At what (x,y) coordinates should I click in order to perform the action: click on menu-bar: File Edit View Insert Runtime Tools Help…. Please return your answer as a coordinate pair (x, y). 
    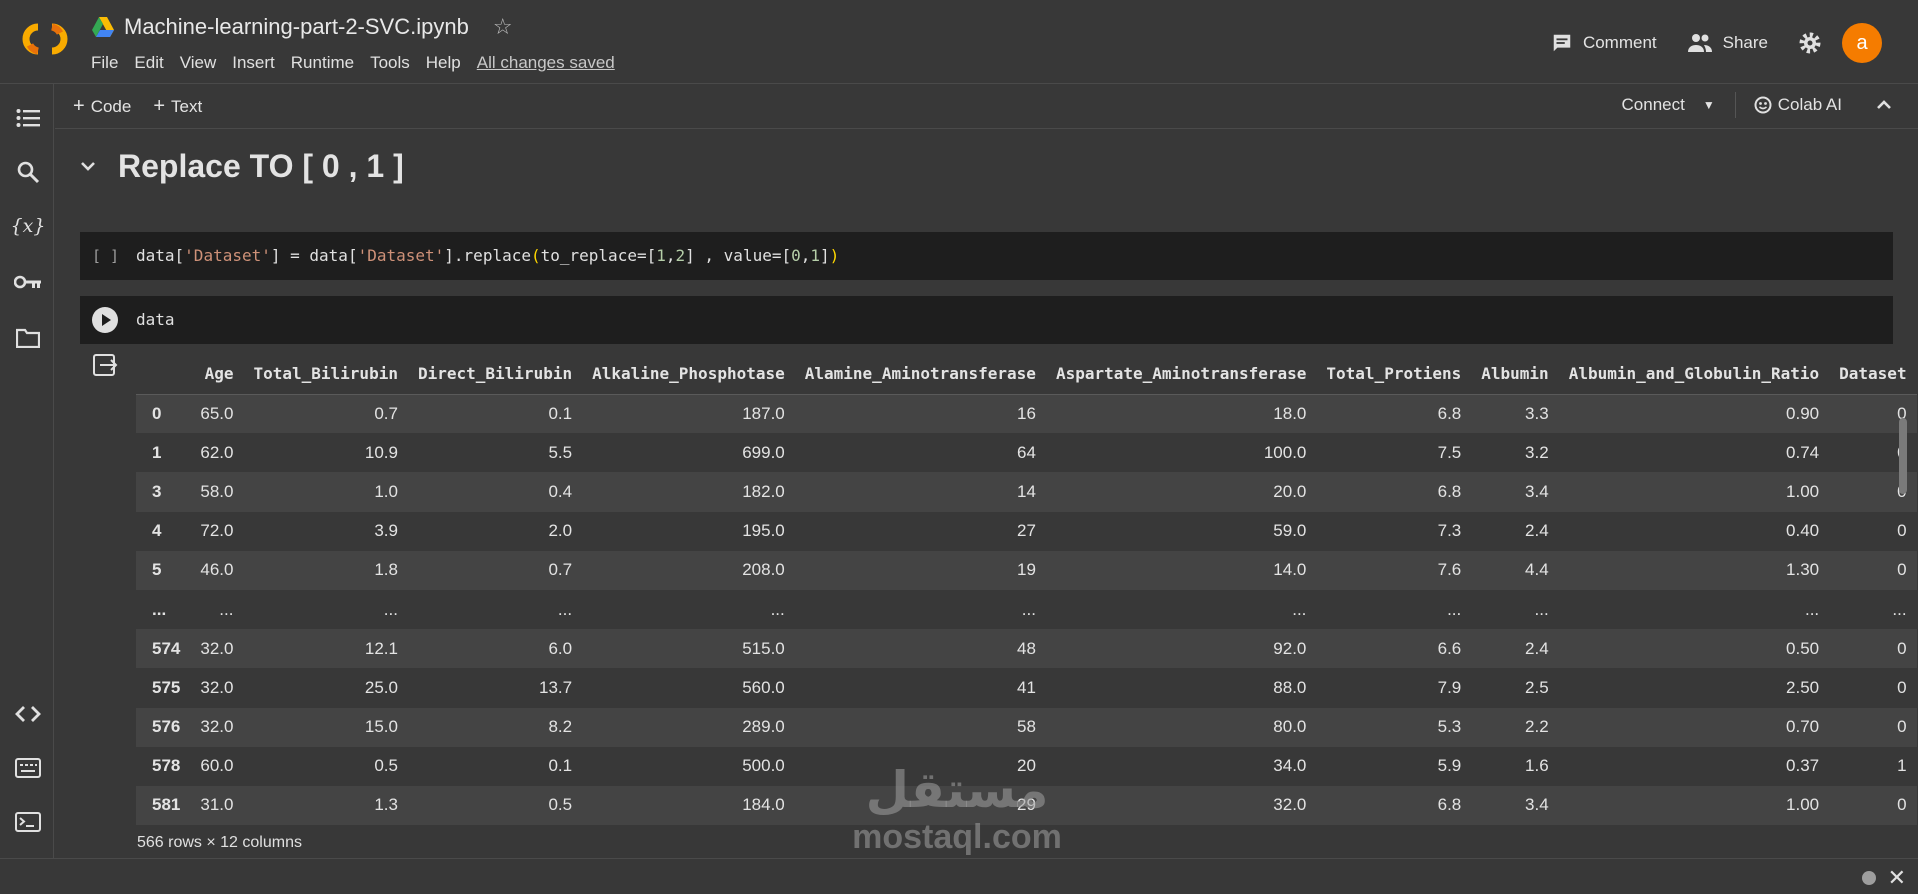
    Looking at the image, I should click on (361, 63).